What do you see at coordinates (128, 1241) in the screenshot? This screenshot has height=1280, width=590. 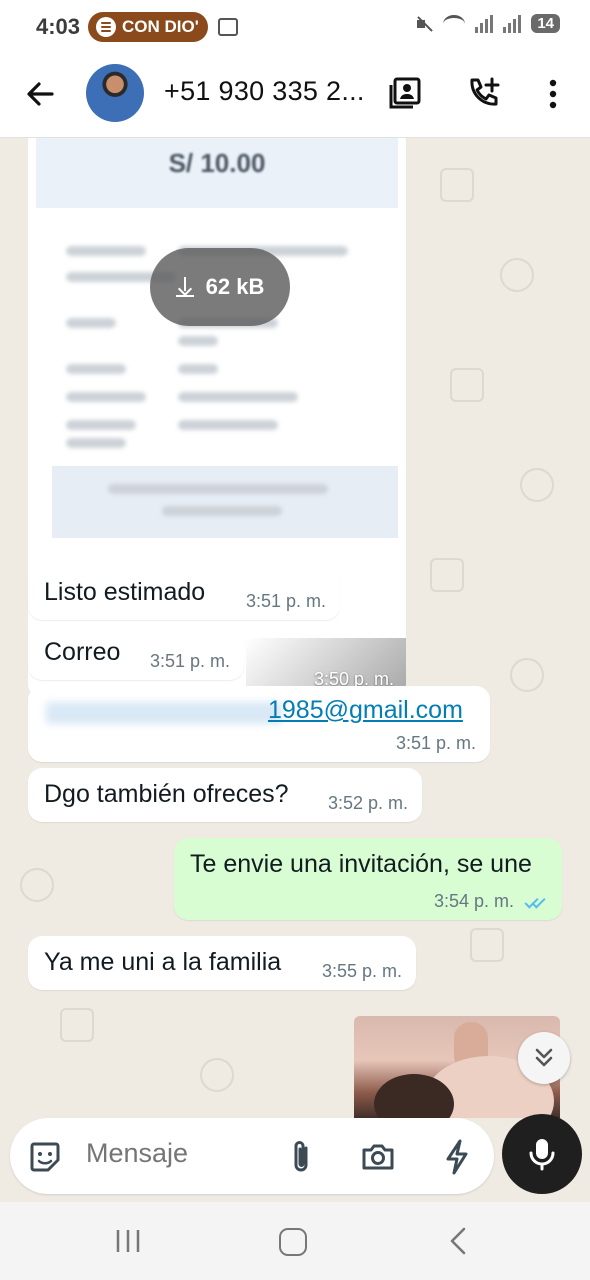 I see `recents-icon` at bounding box center [128, 1241].